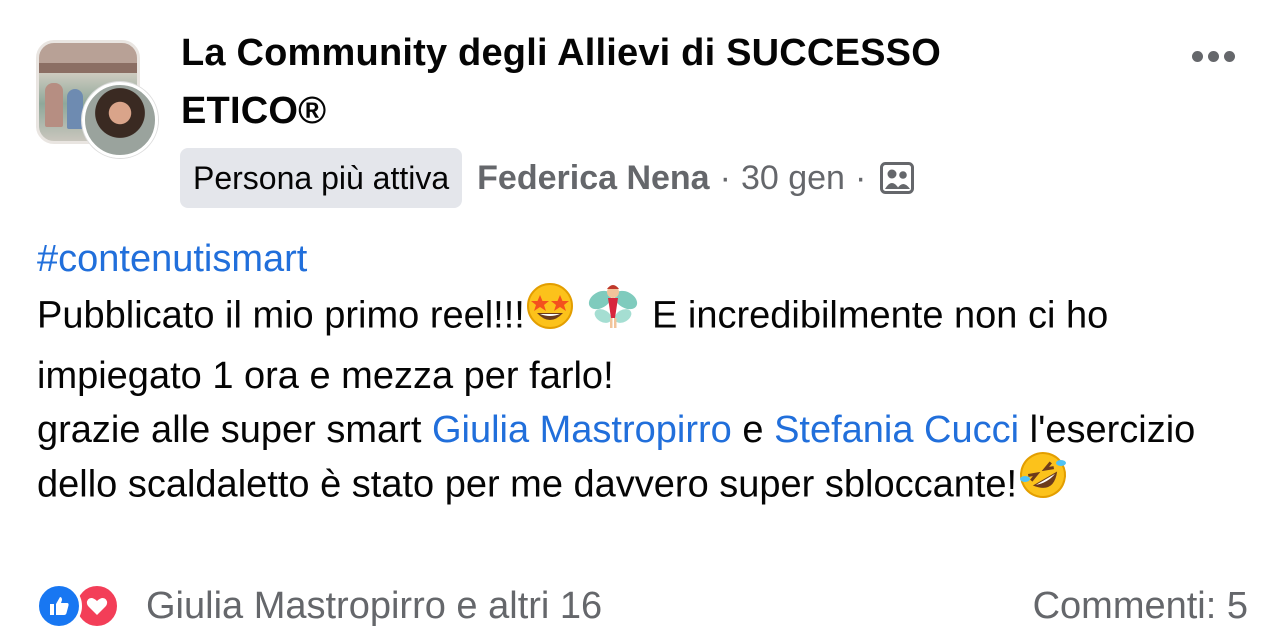 The image size is (1284, 643). What do you see at coordinates (793, 178) in the screenshot?
I see `post-date: 30 gen` at bounding box center [793, 178].